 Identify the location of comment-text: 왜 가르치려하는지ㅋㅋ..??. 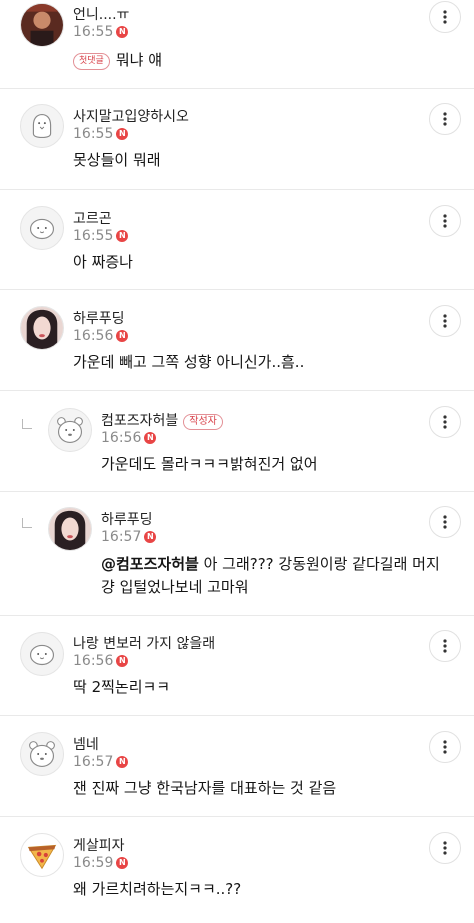
(157, 889).